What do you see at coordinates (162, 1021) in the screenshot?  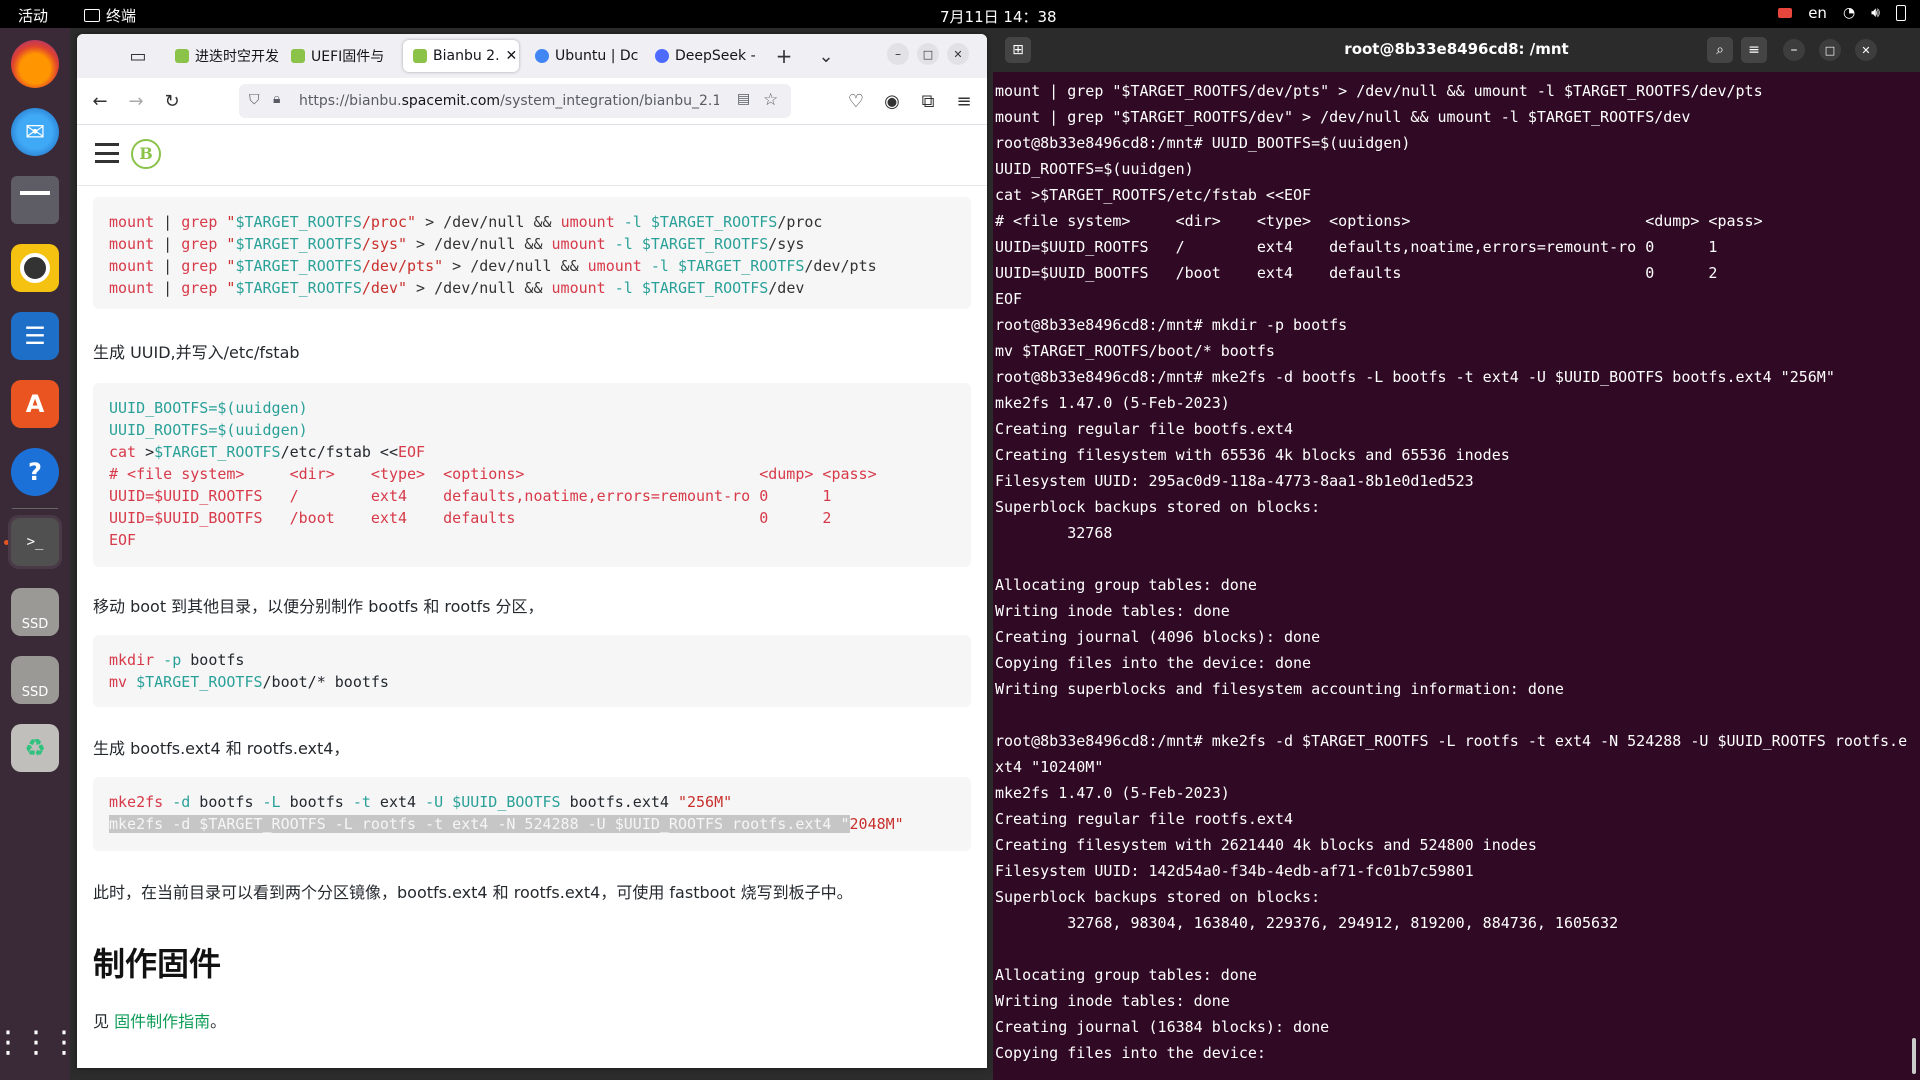 I see `firmware-guide-link: 固件制作指南` at bounding box center [162, 1021].